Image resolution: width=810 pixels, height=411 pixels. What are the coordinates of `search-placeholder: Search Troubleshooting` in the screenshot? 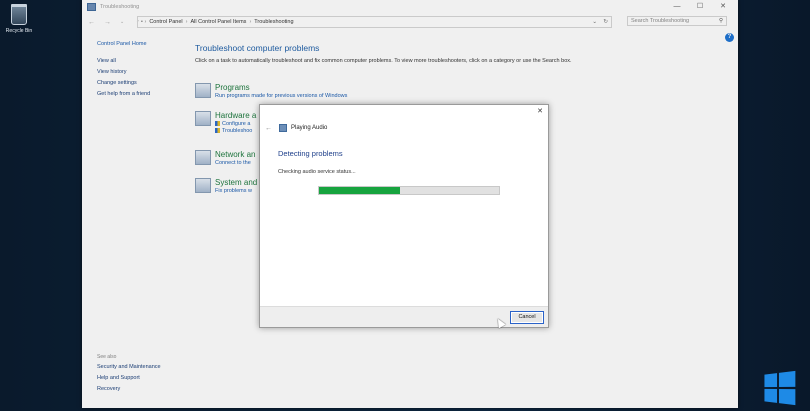 It's located at (660, 21).